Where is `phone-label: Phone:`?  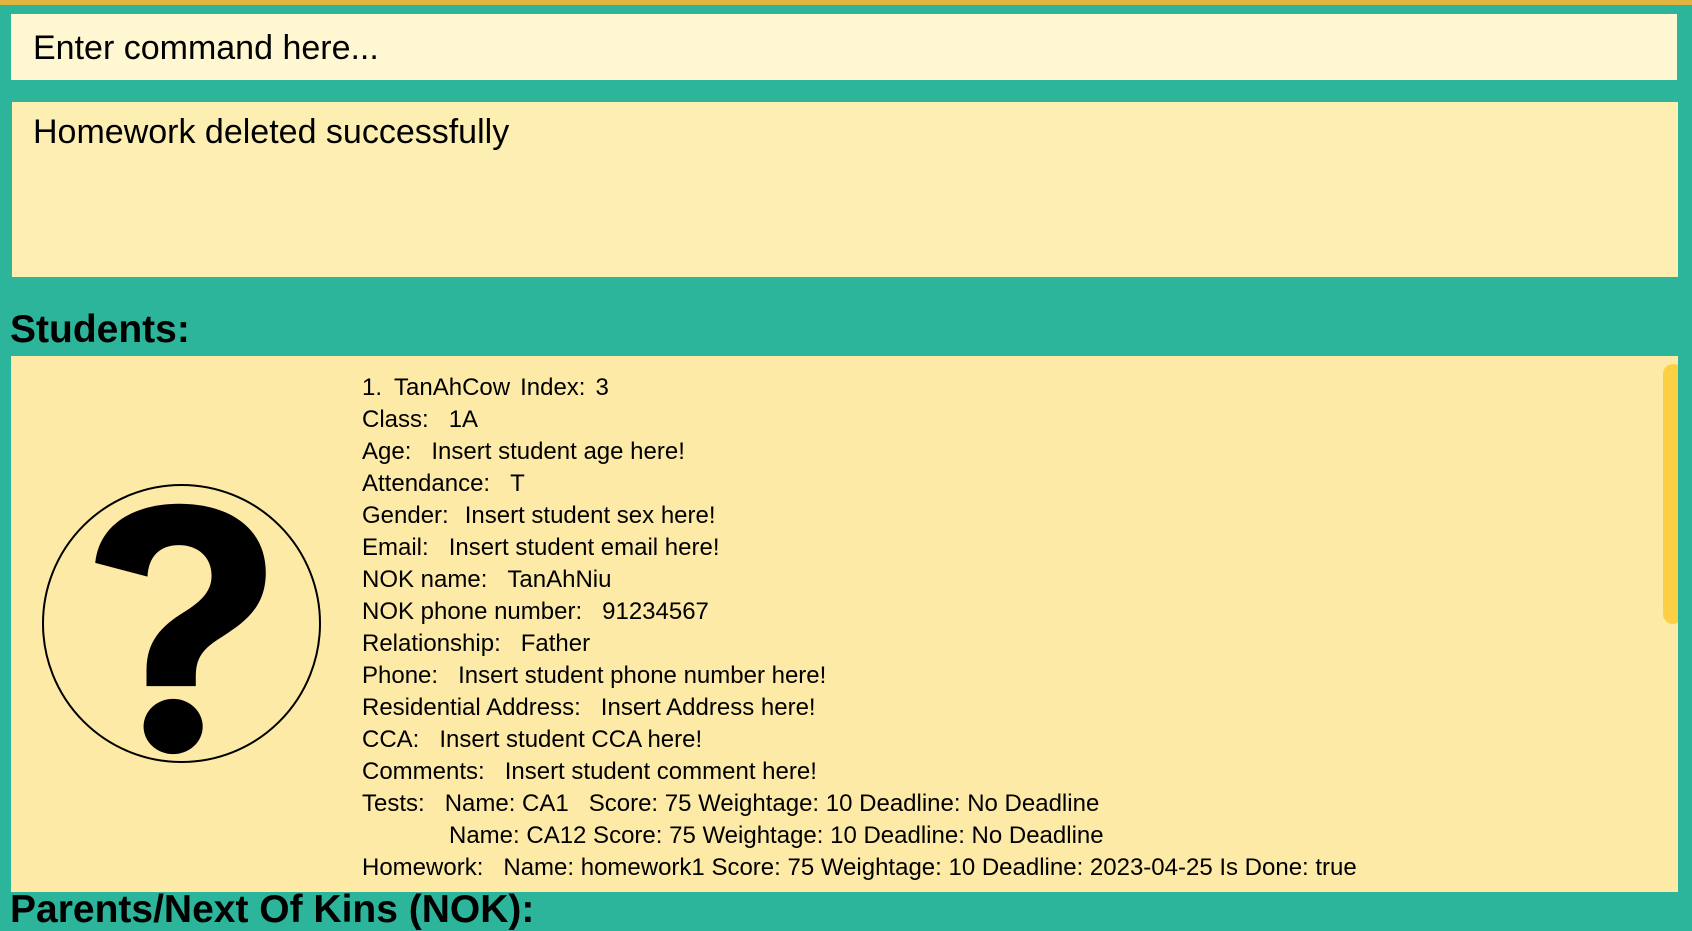
phone-label: Phone: is located at coordinates (400, 675).